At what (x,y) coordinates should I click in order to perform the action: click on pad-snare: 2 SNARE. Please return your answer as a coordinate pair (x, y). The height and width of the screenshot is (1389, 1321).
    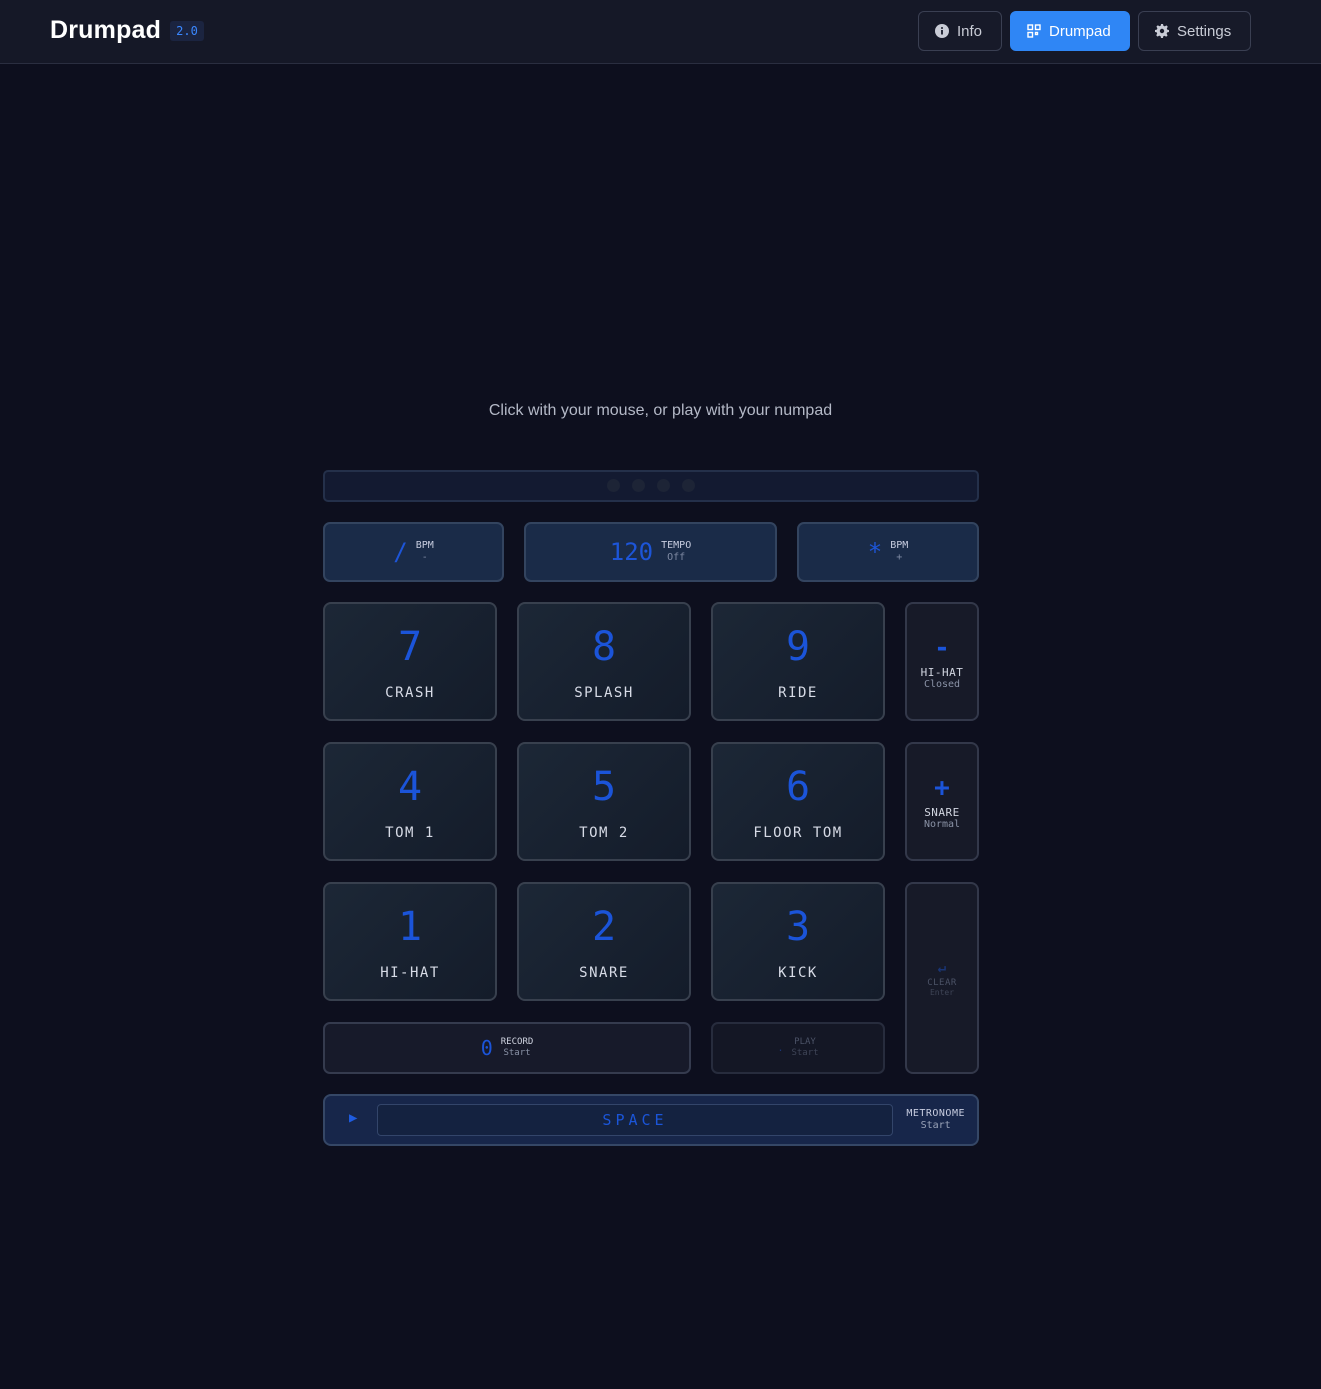
    Looking at the image, I should click on (604, 941).